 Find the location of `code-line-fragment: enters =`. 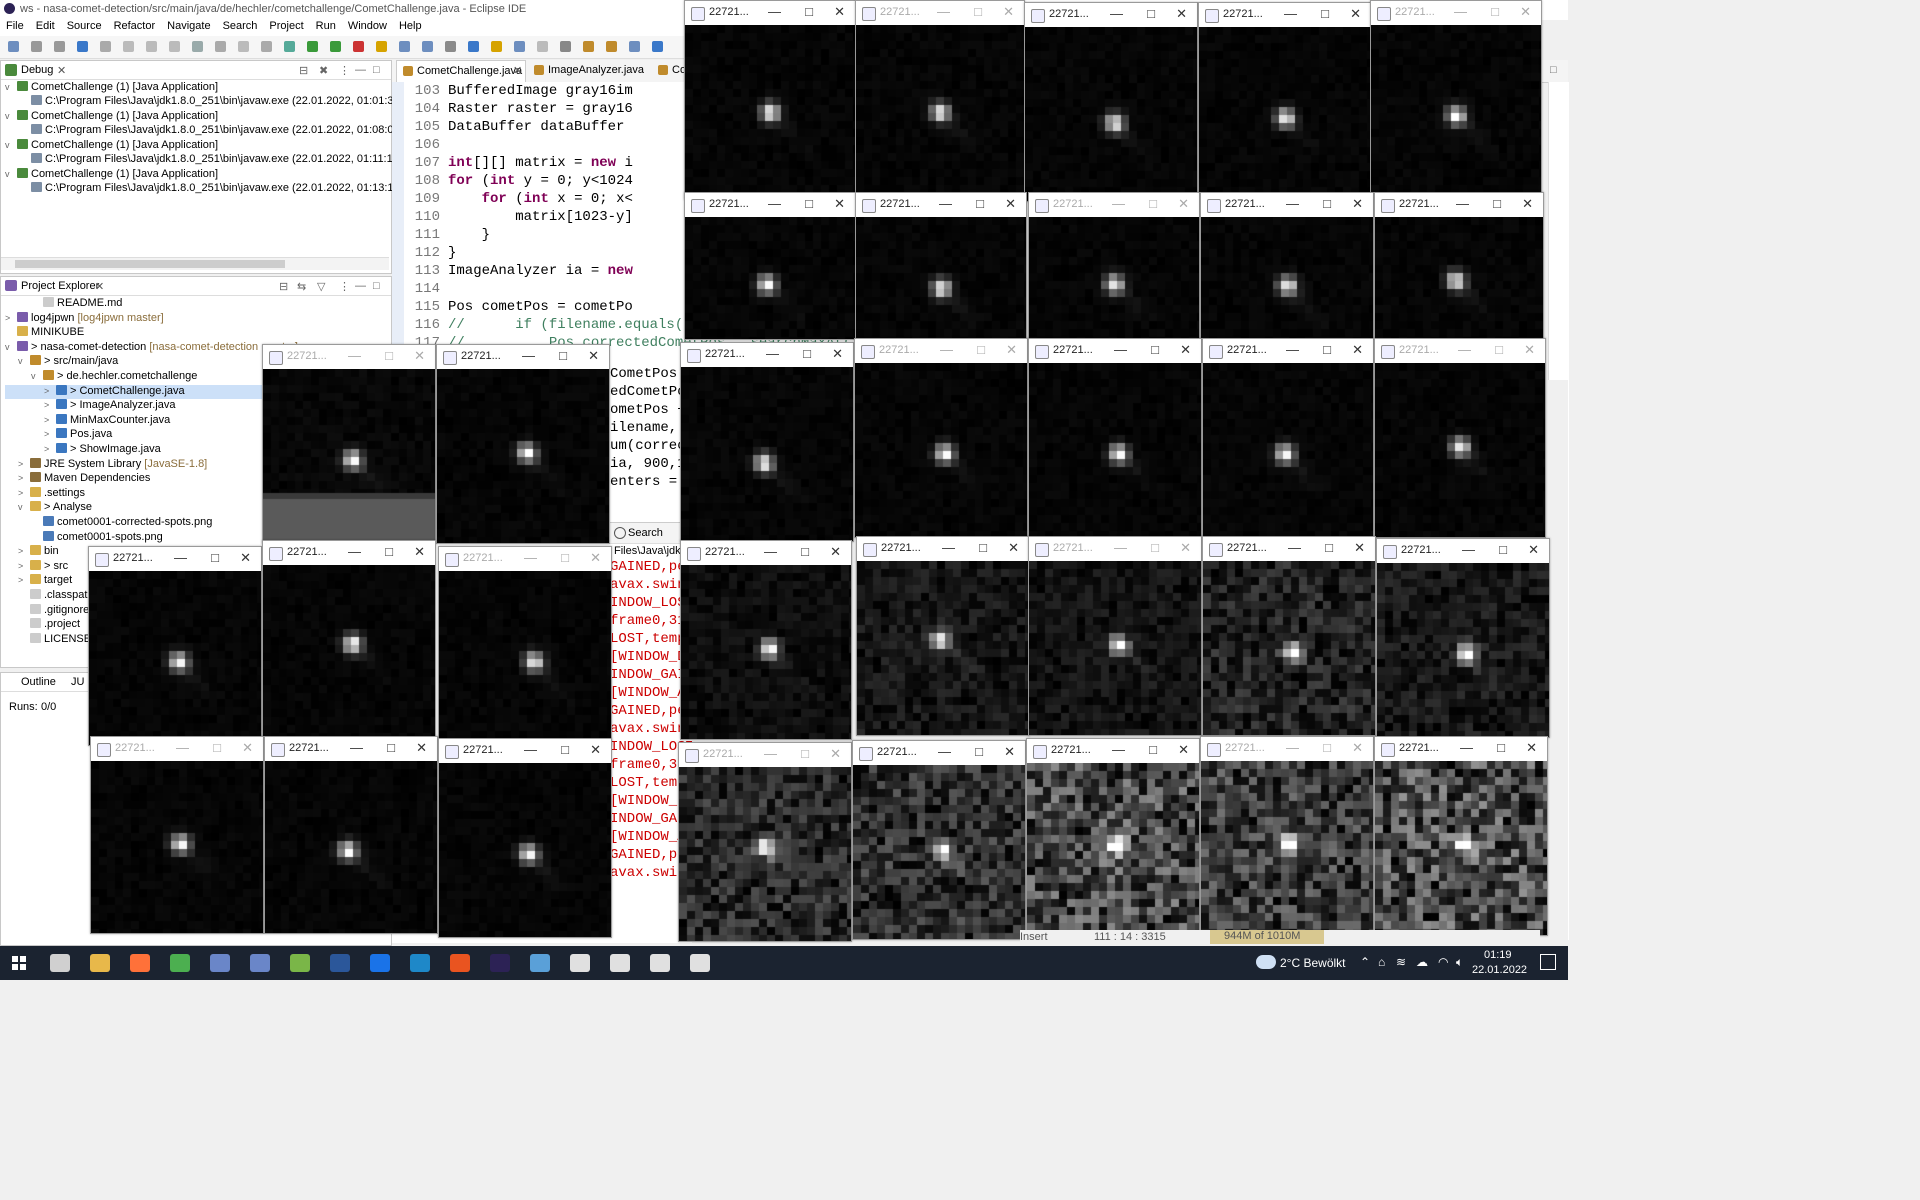

code-line-fragment: enters = is located at coordinates (643, 482).